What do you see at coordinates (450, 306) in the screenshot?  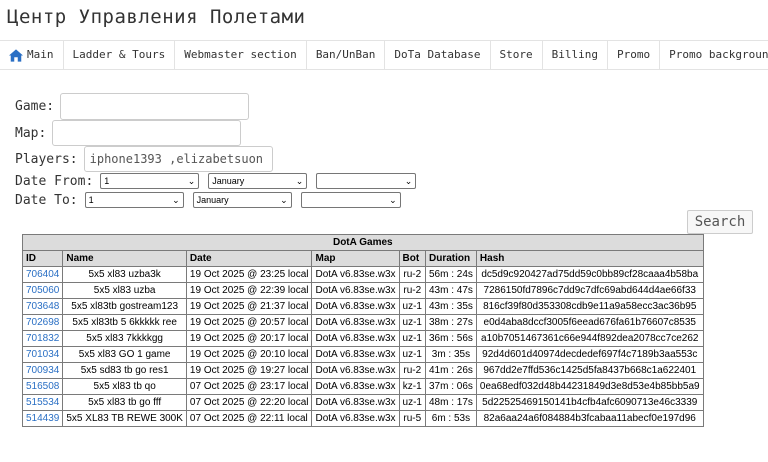 I see `cell-duration: 43m : 35s` at bounding box center [450, 306].